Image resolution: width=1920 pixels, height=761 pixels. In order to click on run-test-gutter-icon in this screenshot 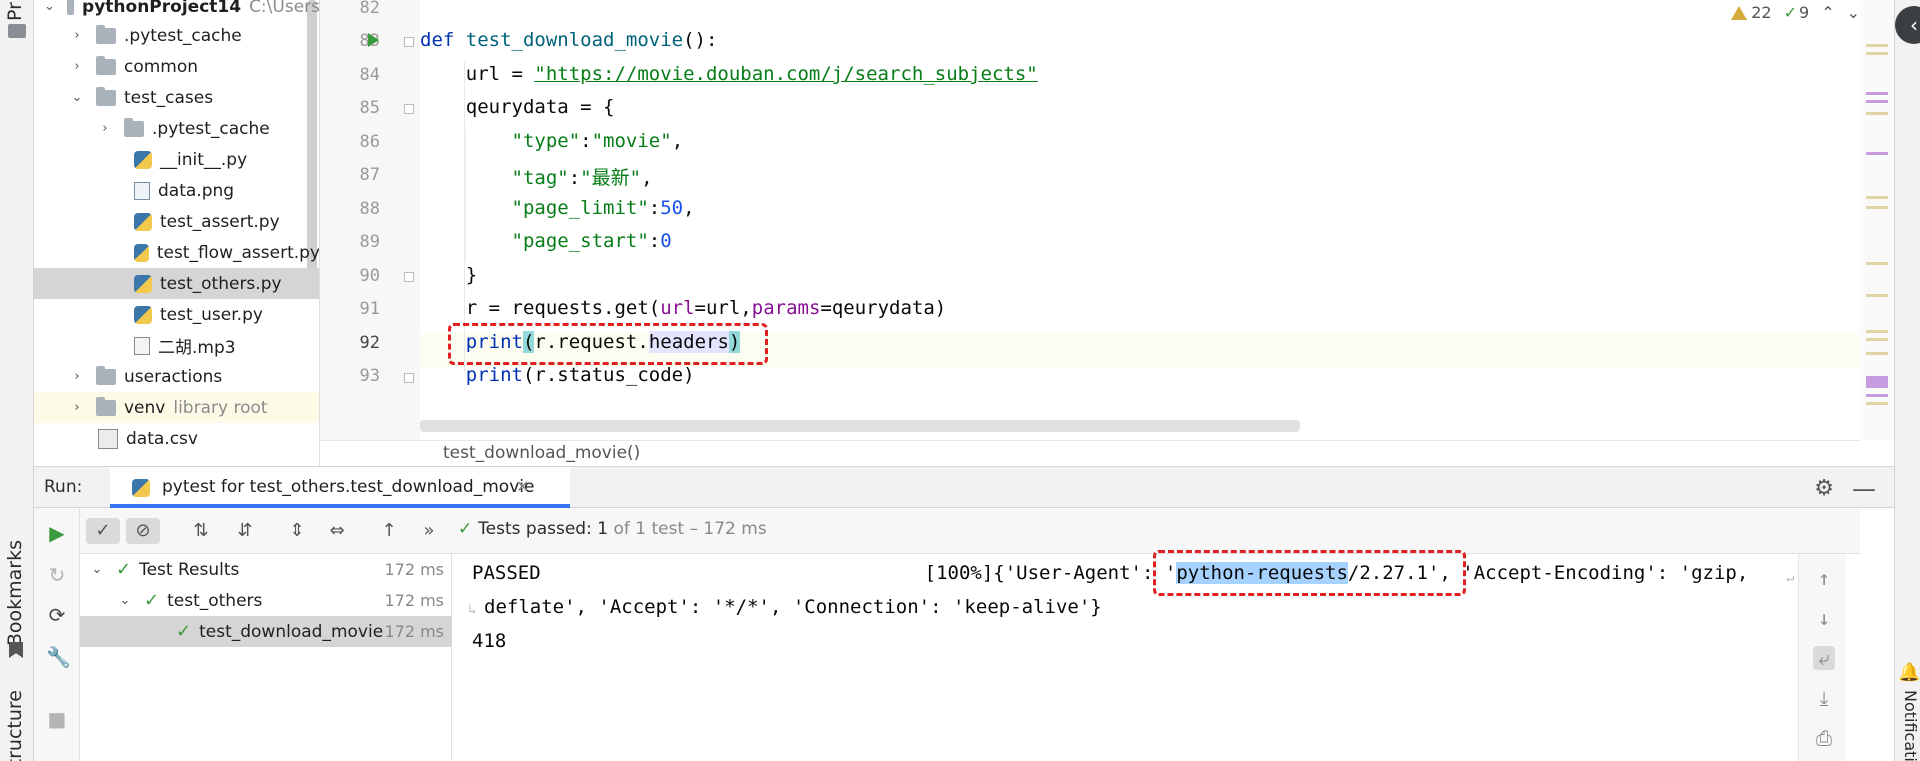, I will do `click(373, 40)`.